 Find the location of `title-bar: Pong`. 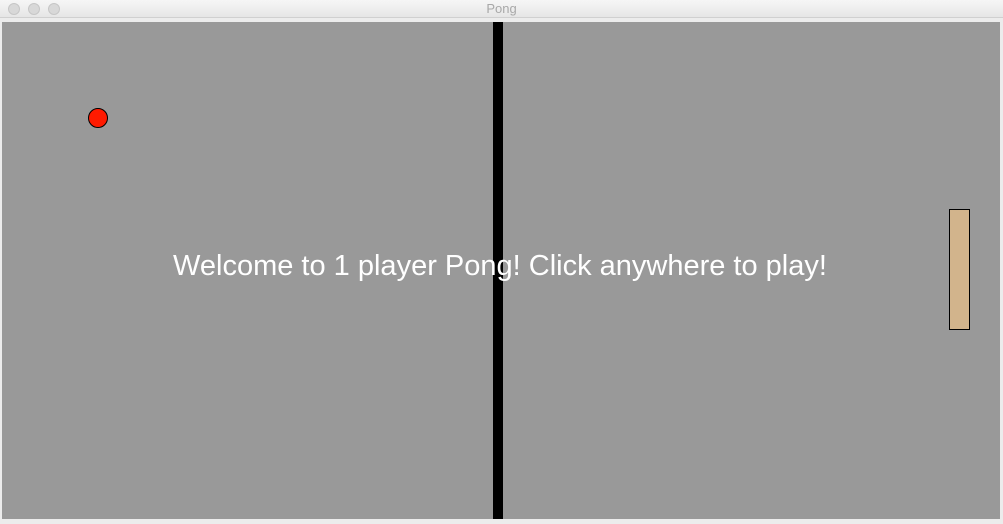

title-bar: Pong is located at coordinates (501, 9).